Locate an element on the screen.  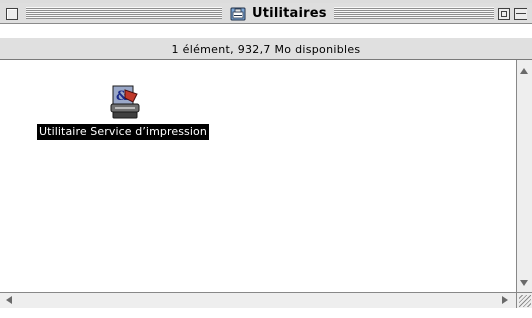
file-item-print-service-utility: & Utilitaire Service d’impression is located at coordinates (143, 114).